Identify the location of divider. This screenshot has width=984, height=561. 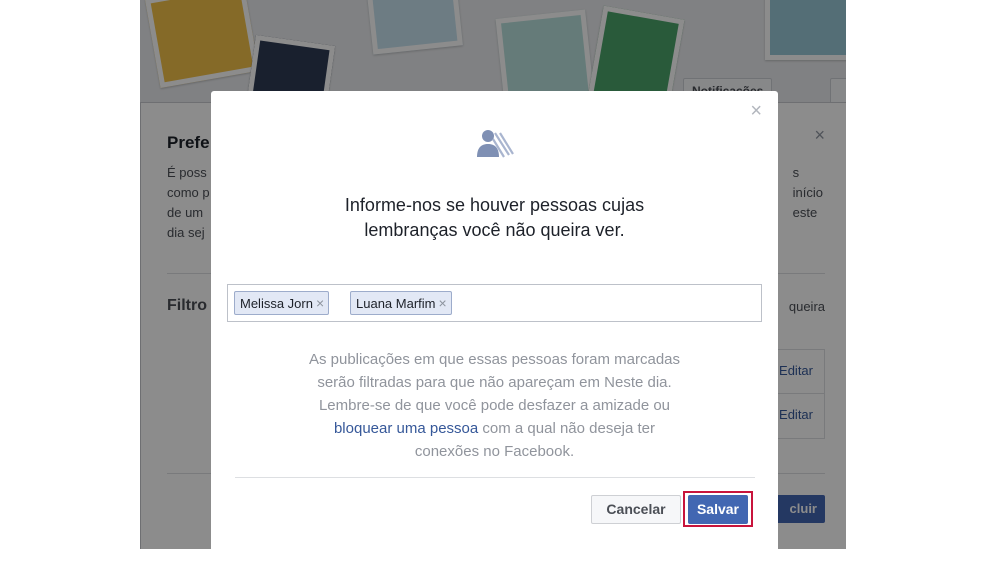
(495, 477).